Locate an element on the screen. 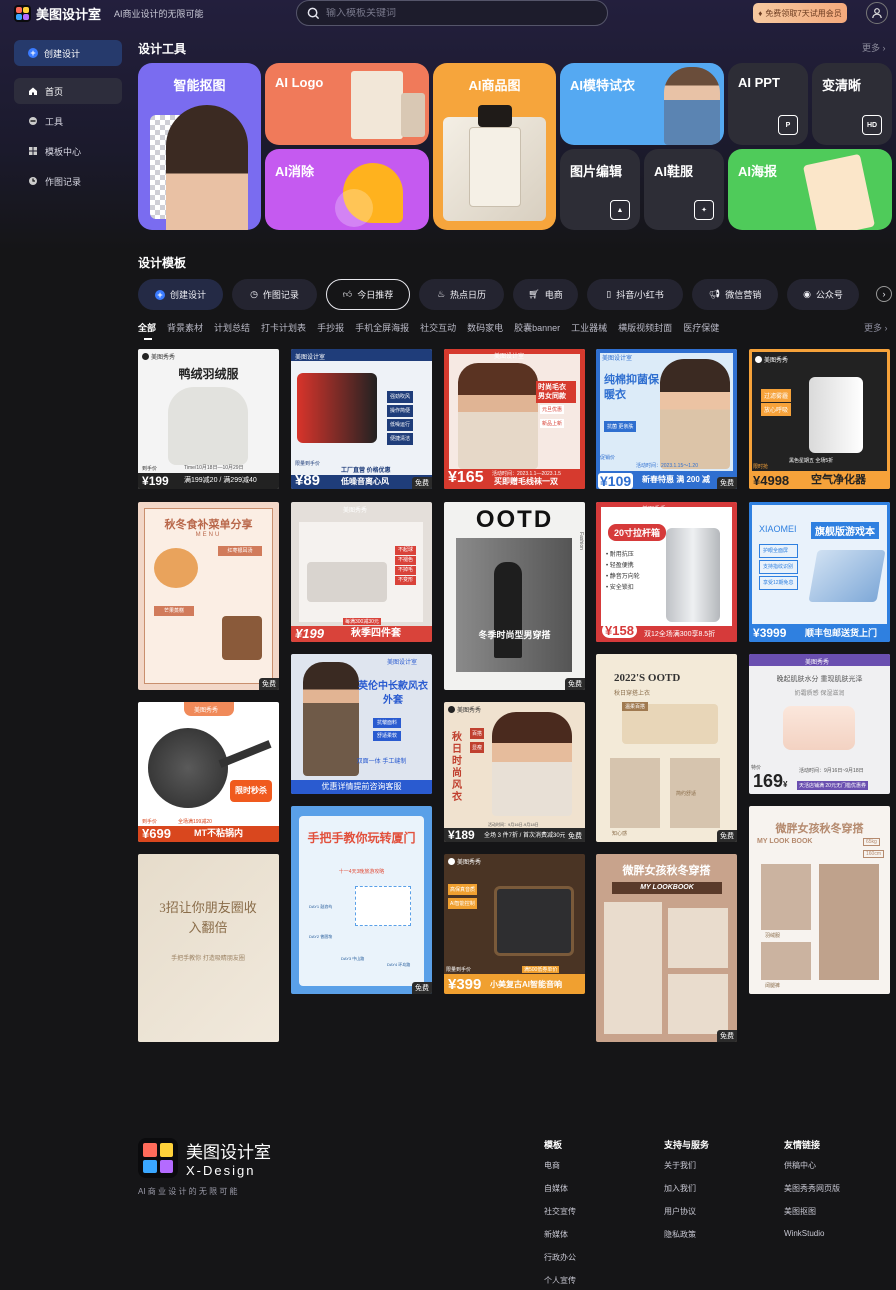  category-item: 数码家电 is located at coordinates (485, 327).